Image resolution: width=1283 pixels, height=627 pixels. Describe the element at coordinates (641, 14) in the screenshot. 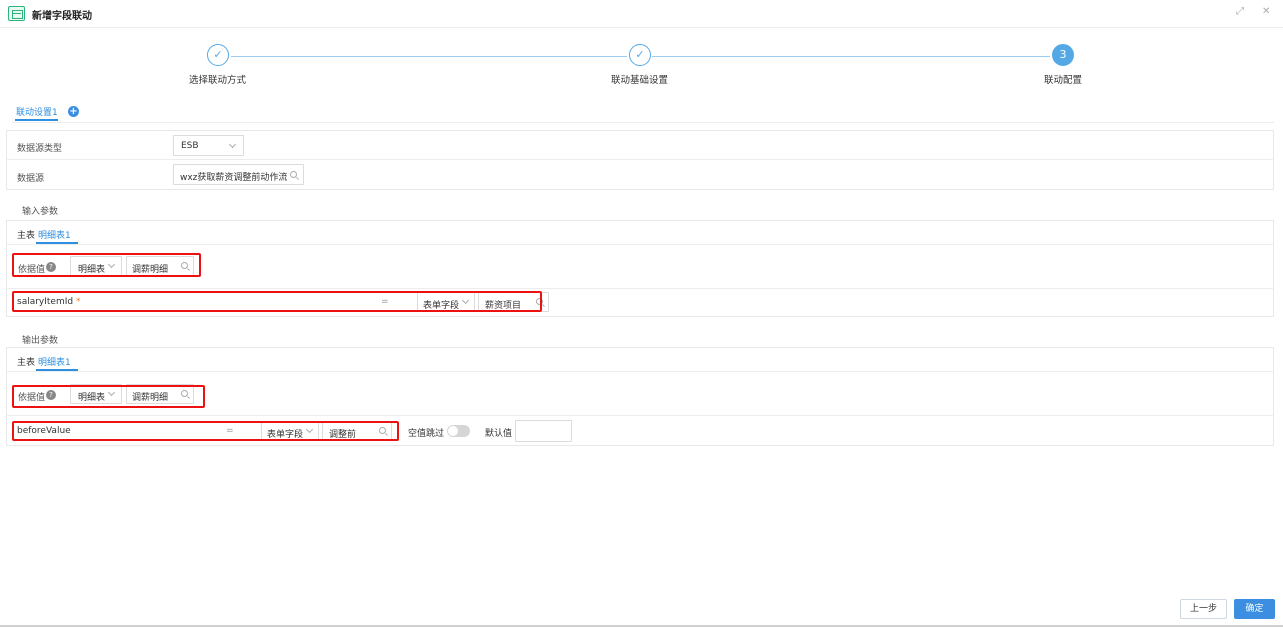

I see `dialog-header: 新增字段联动 ⤢ ✕` at that location.